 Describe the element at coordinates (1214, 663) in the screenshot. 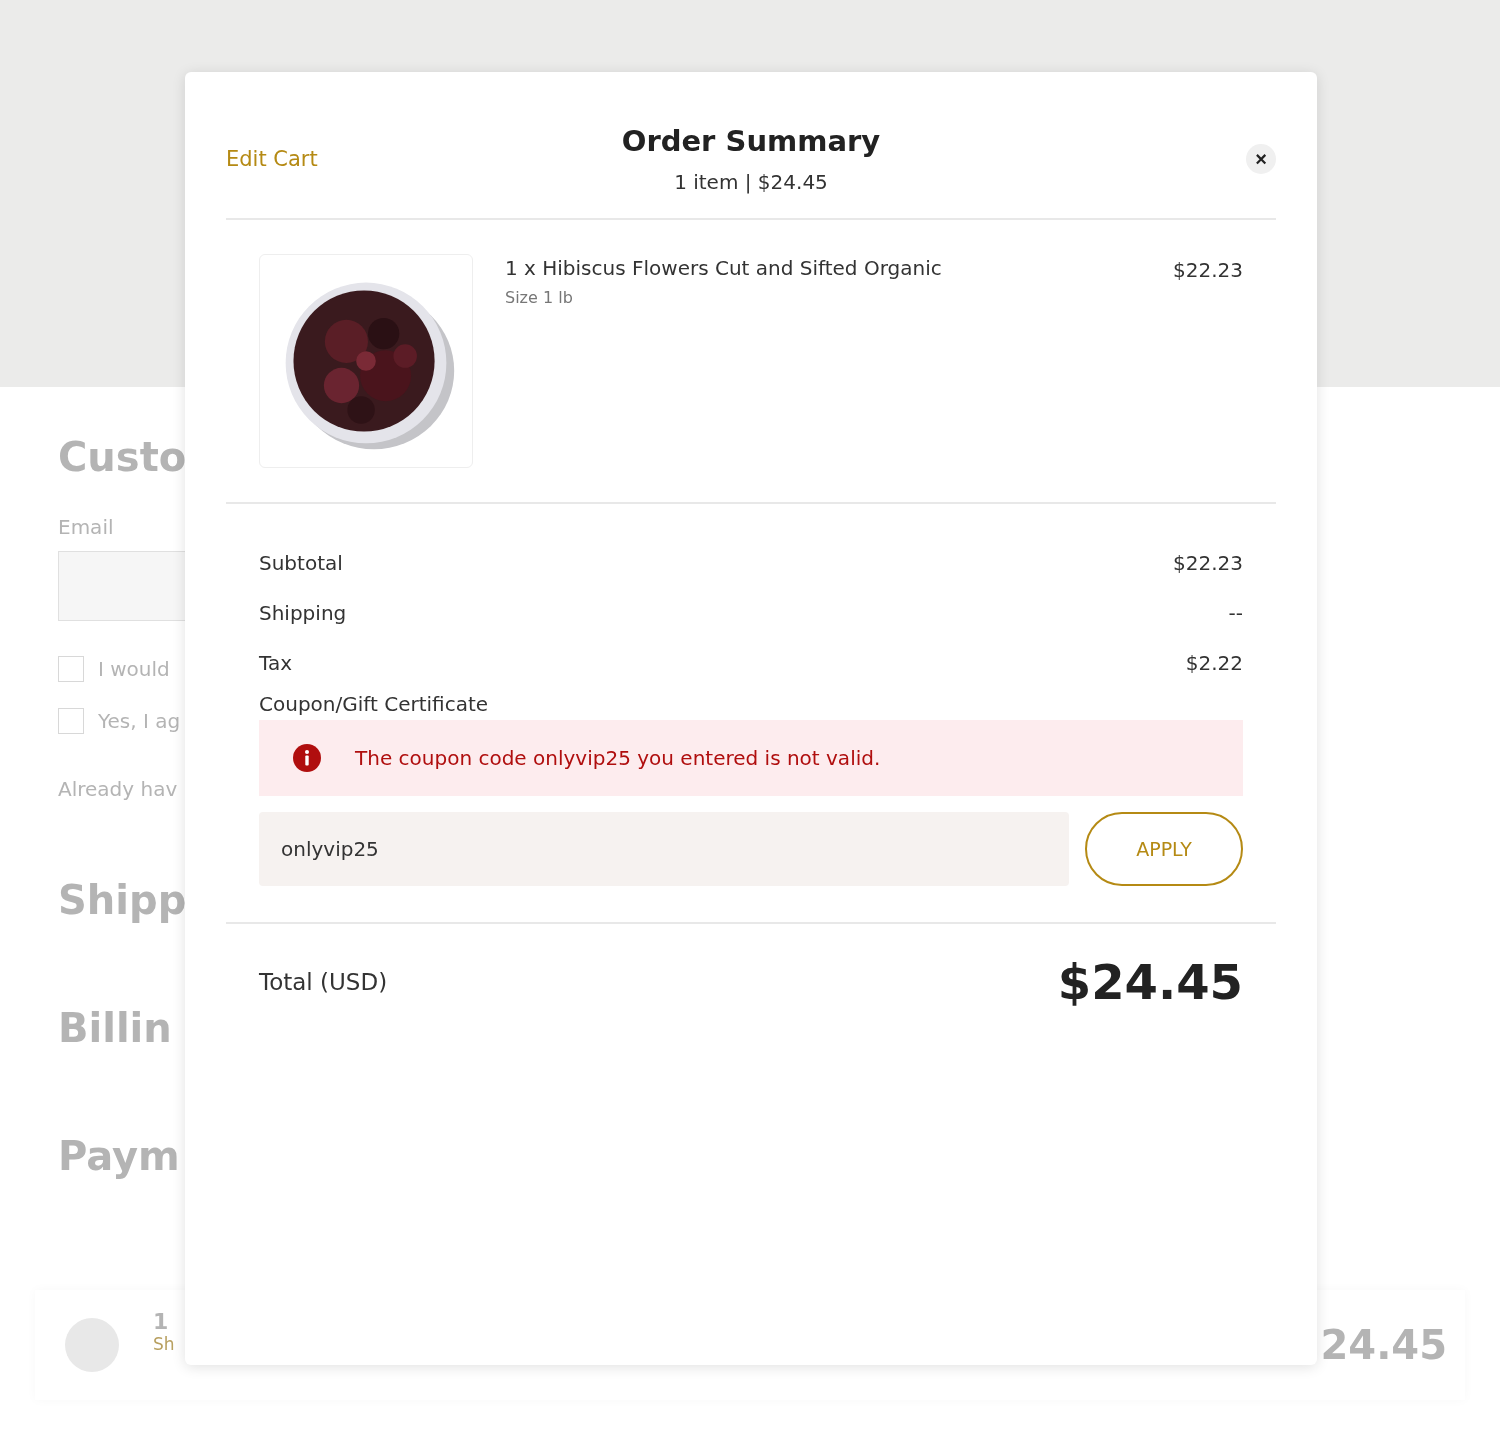

I see `summary-value: $2.22` at that location.